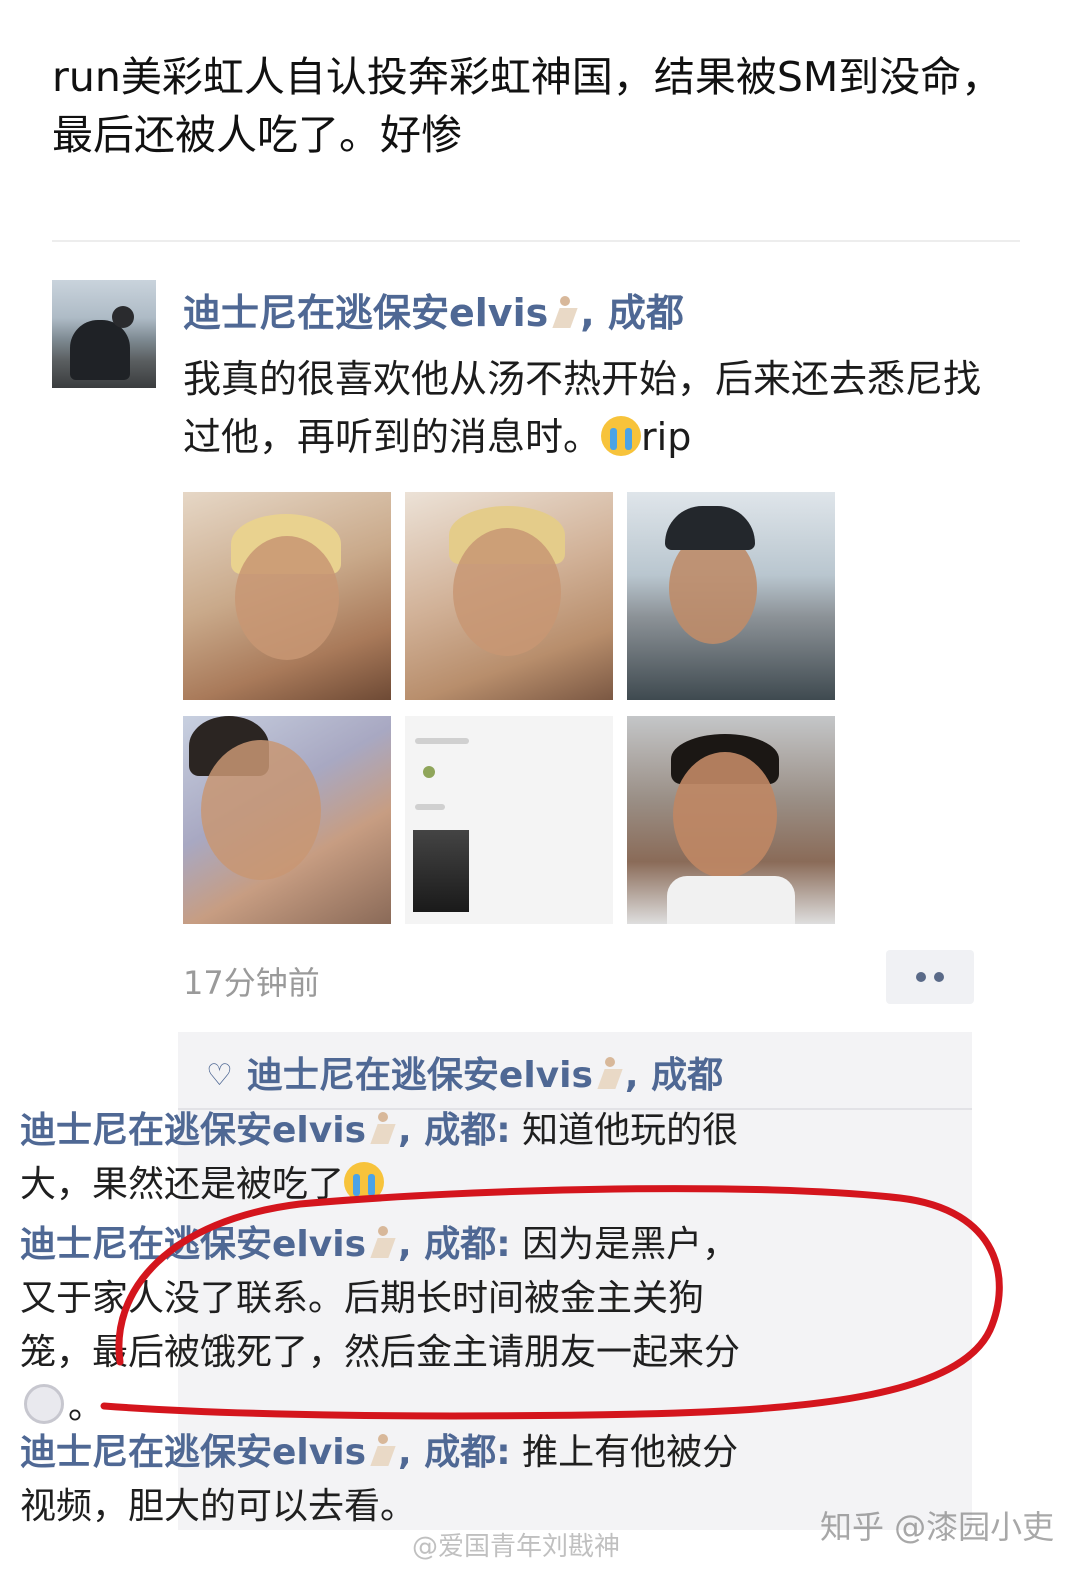 This screenshot has width=1080, height=1574. Describe the element at coordinates (527, 106) in the screenshot. I see `headline-text: run美彩虹人自认投奔彩虹神国，结果被SM到没命，最后还被人吃了。好惨` at that location.